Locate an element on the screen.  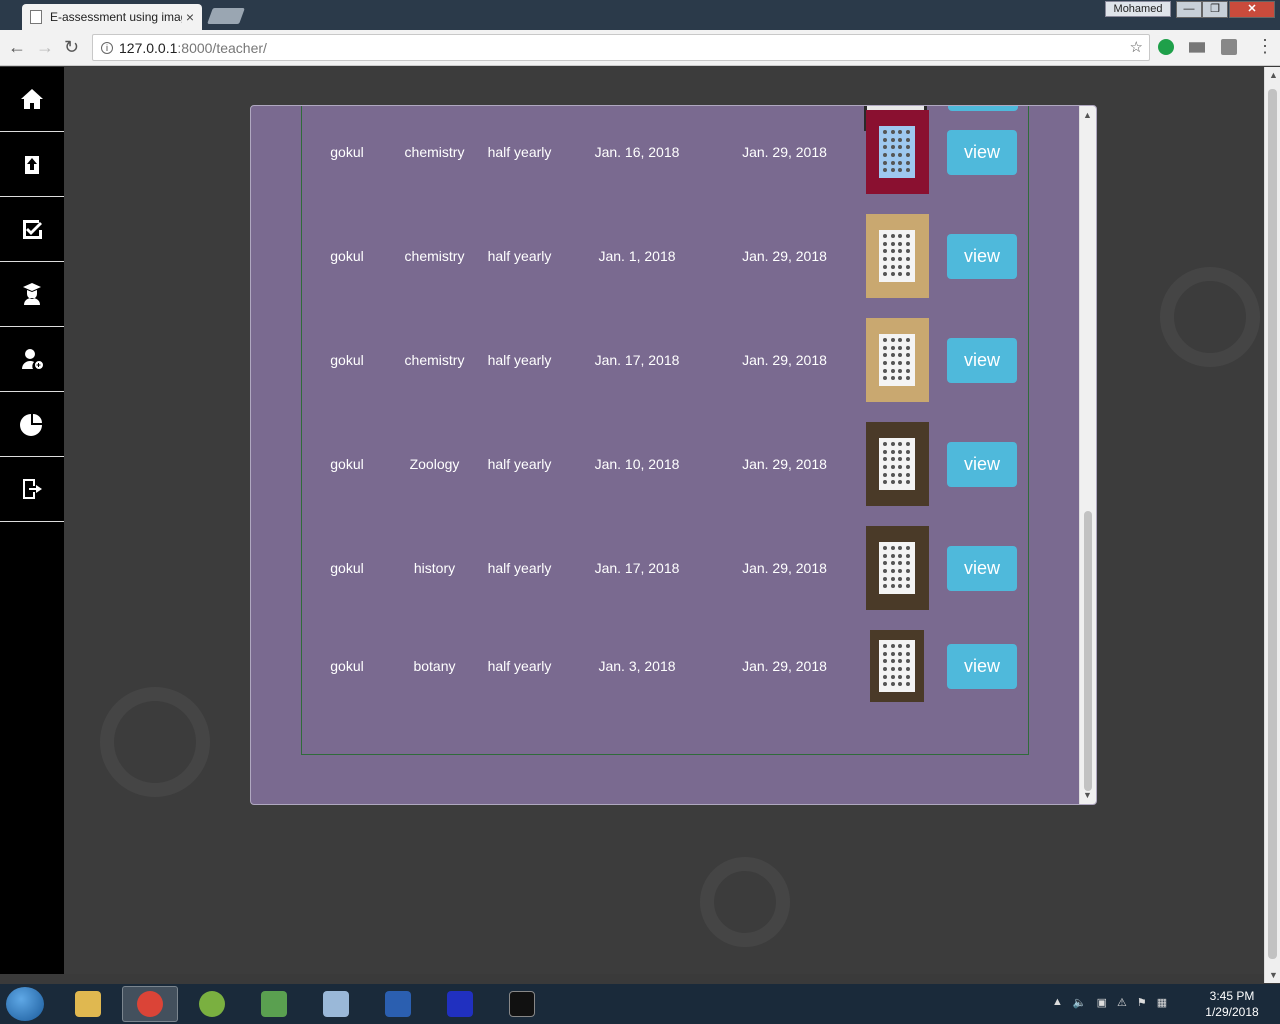
page-scrollbar: ▲ ▼ is located at coordinates (1272, 525).